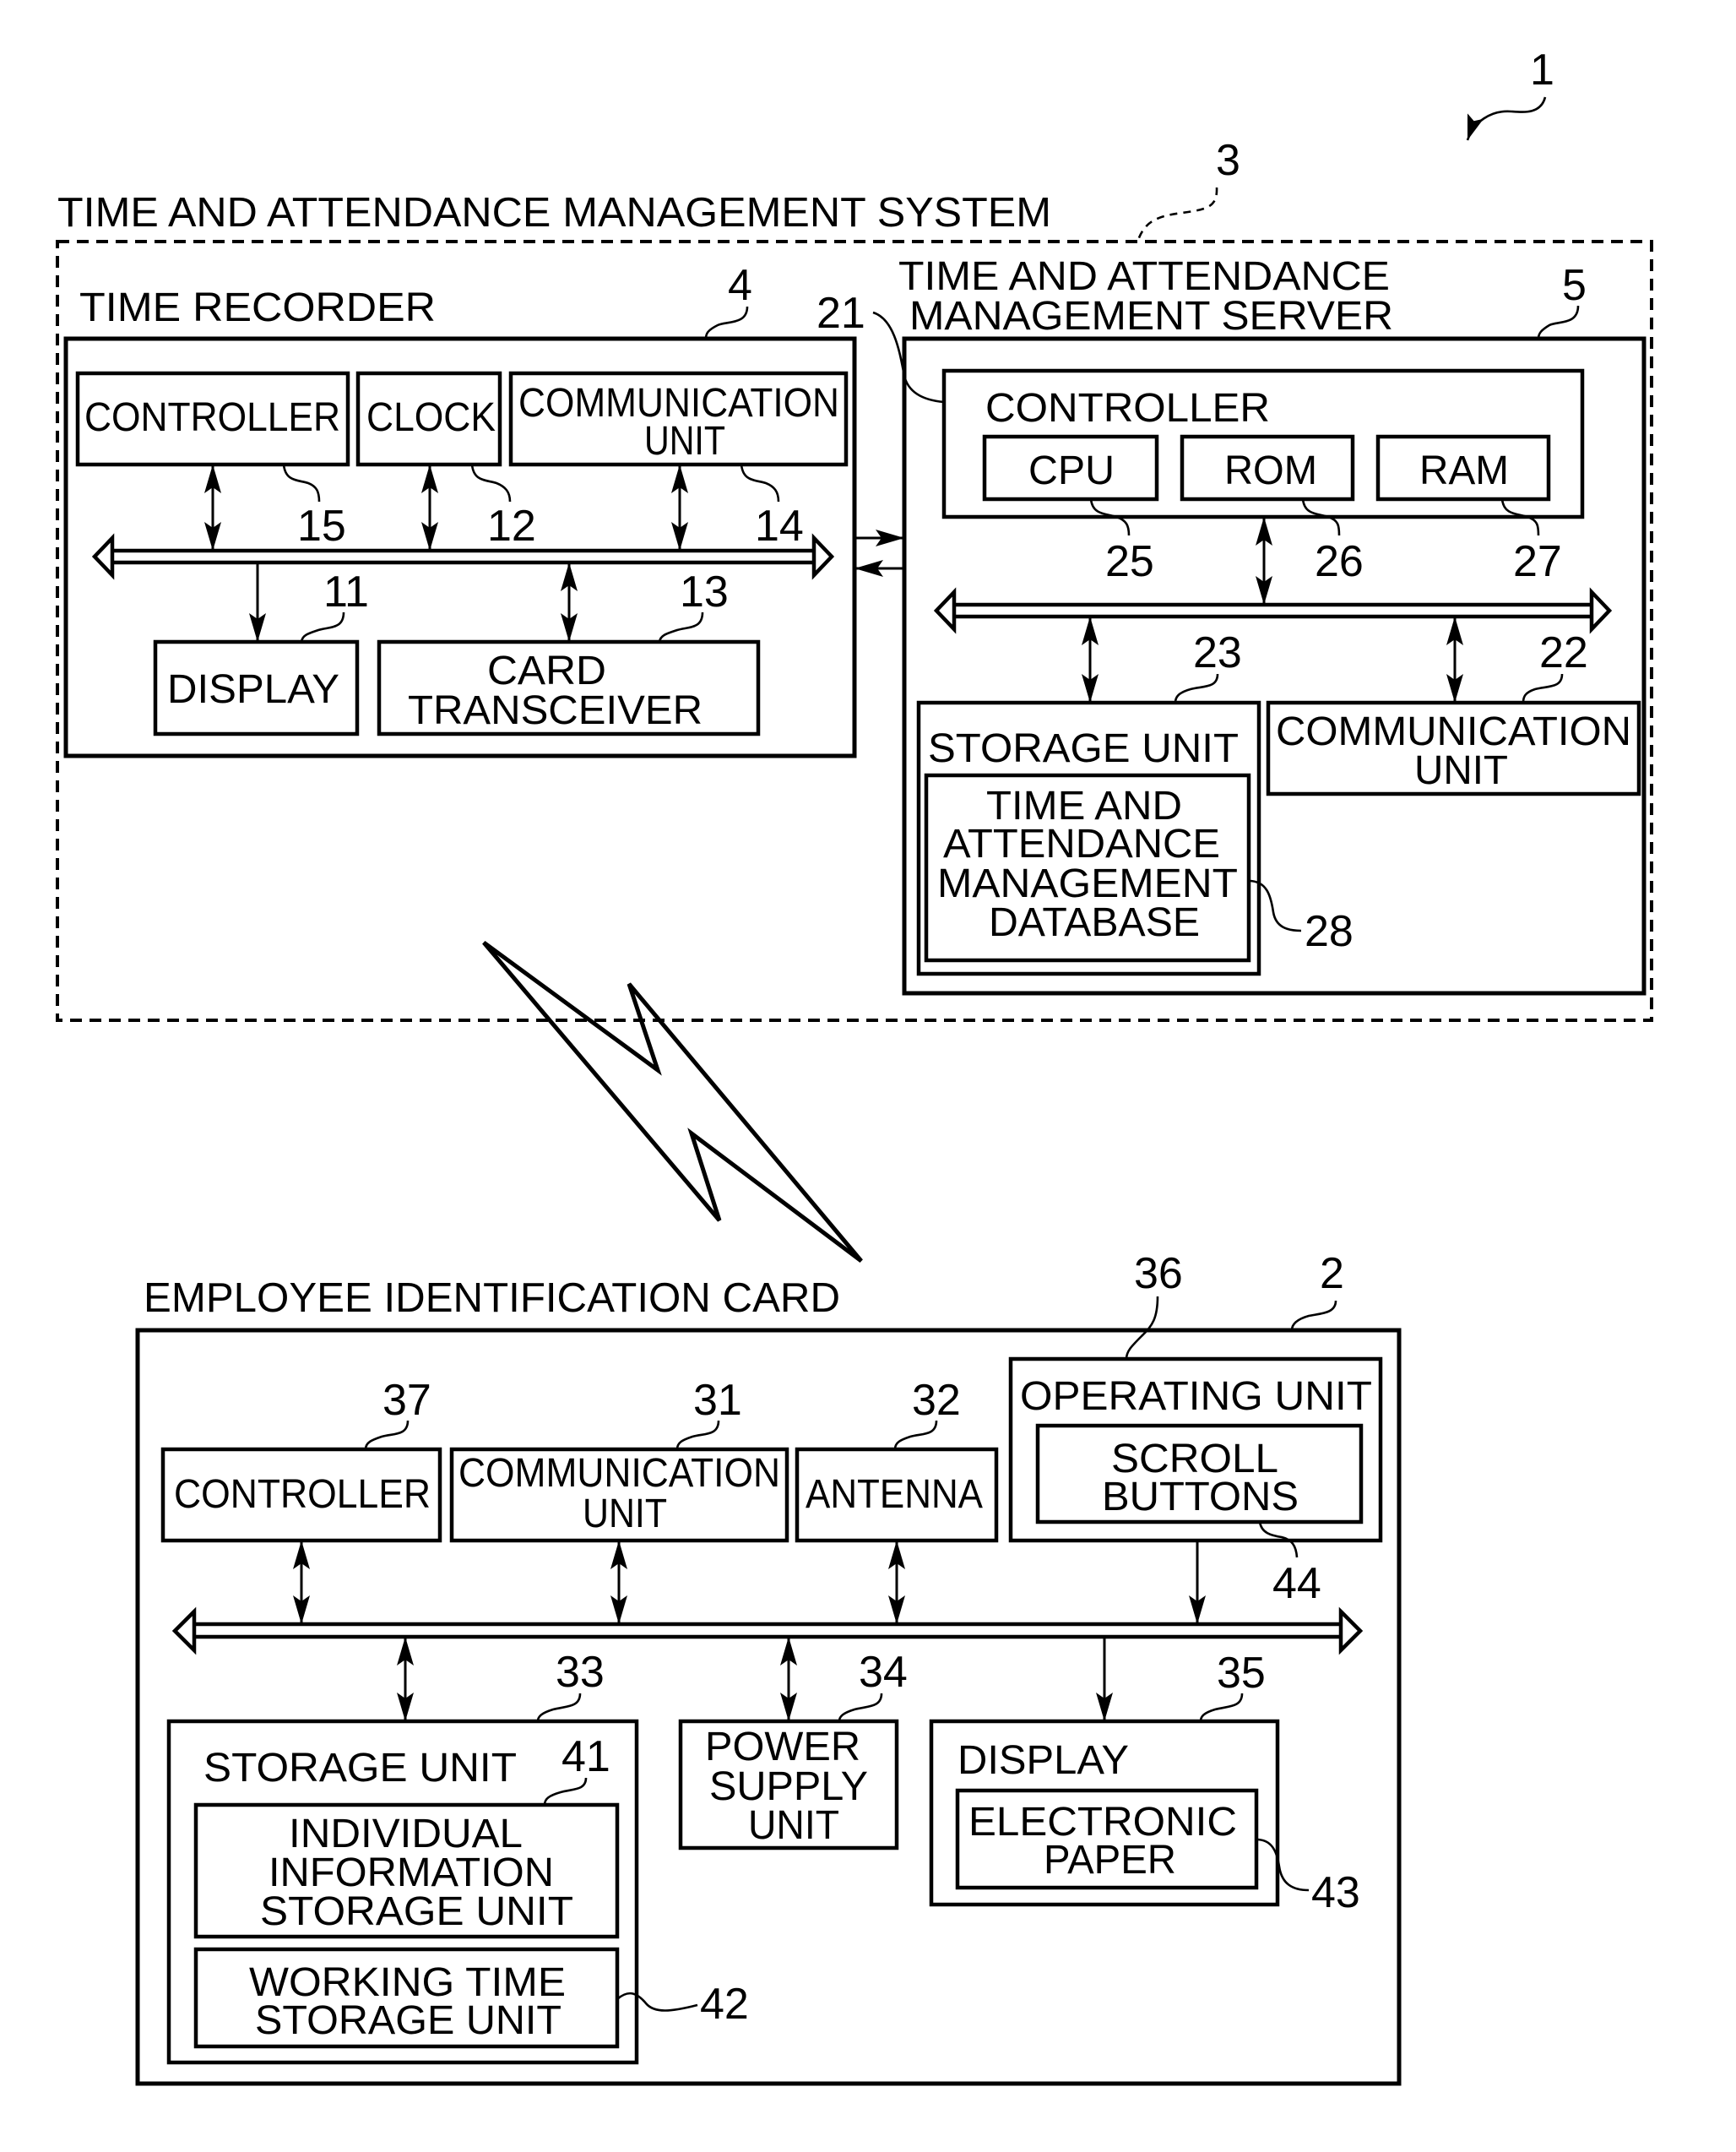 Image resolution: width=1736 pixels, height=2152 pixels. What do you see at coordinates (1081, 844) in the screenshot?
I see `database-label-line2: ATTENDANCE` at bounding box center [1081, 844].